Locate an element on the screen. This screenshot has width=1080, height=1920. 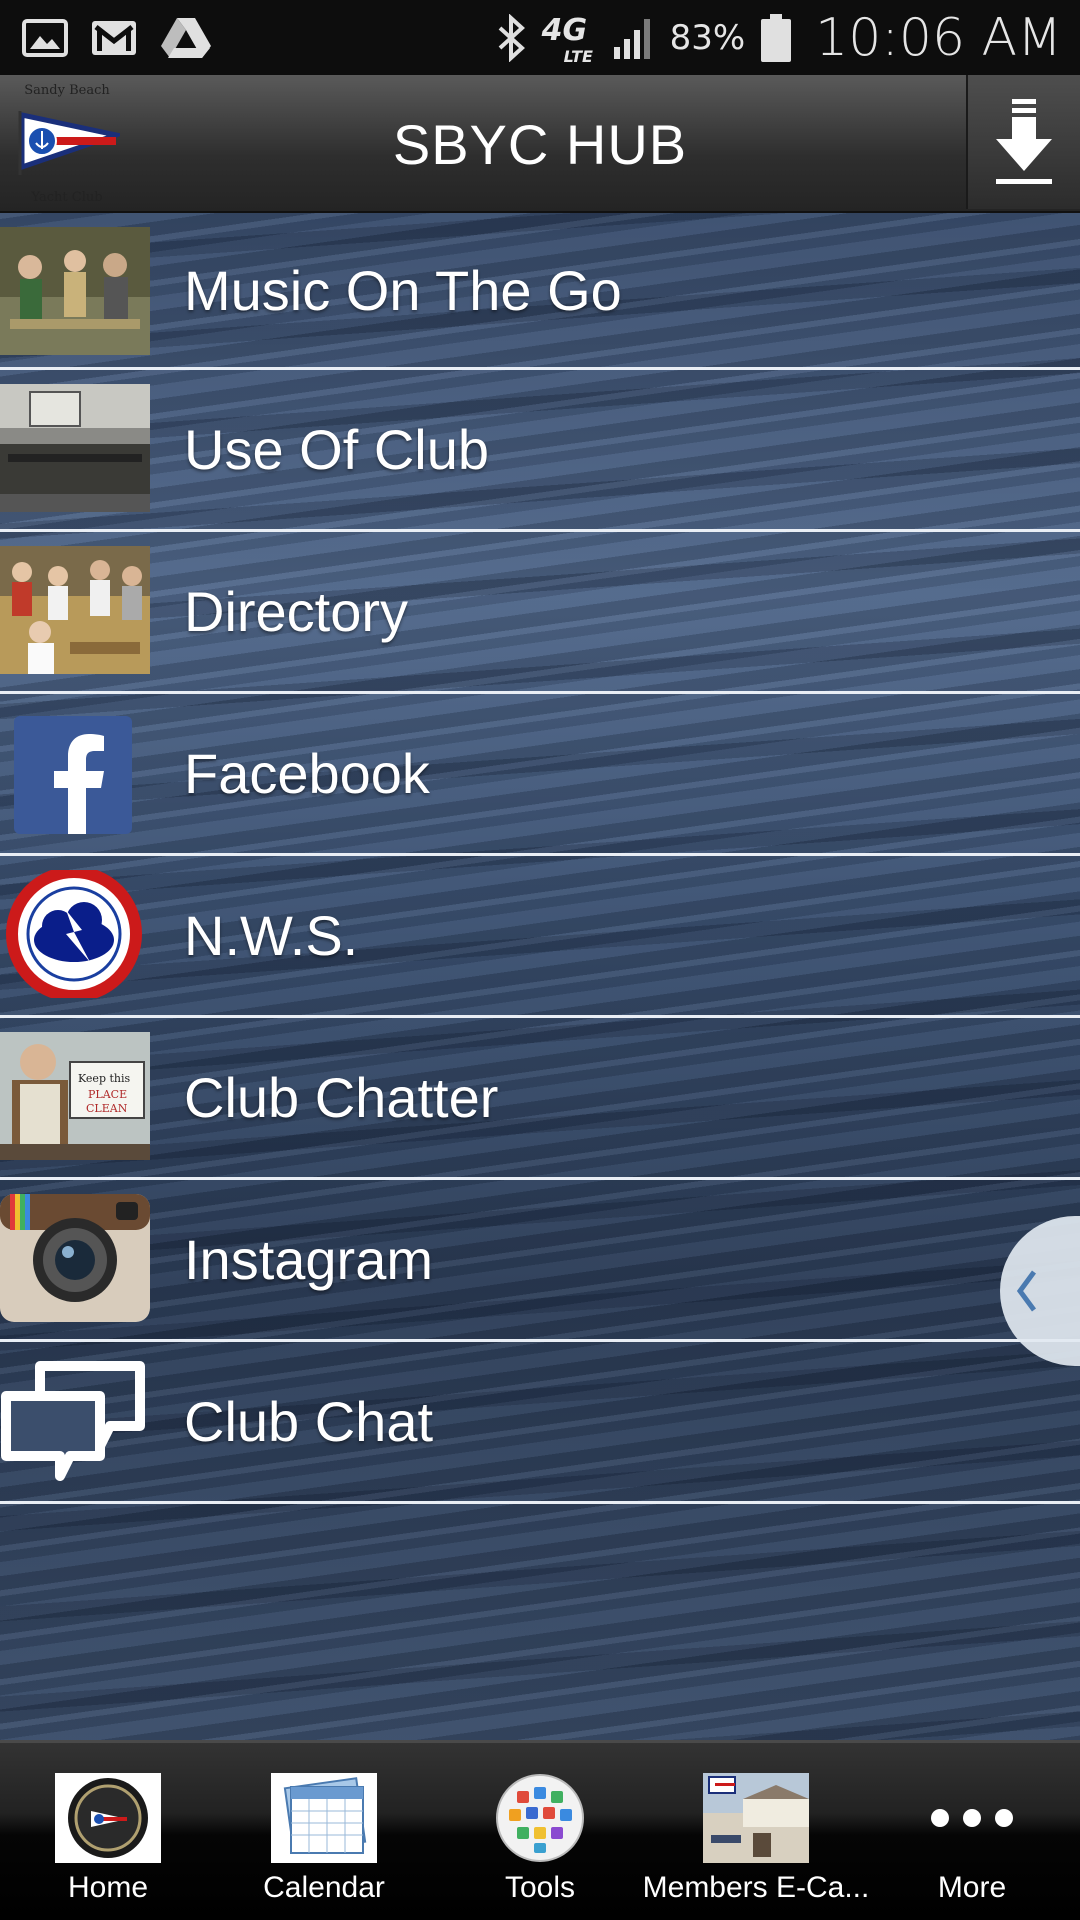
status-bar: 4G LTE 83% 10:06 AM is located at coordinates (540, 37).